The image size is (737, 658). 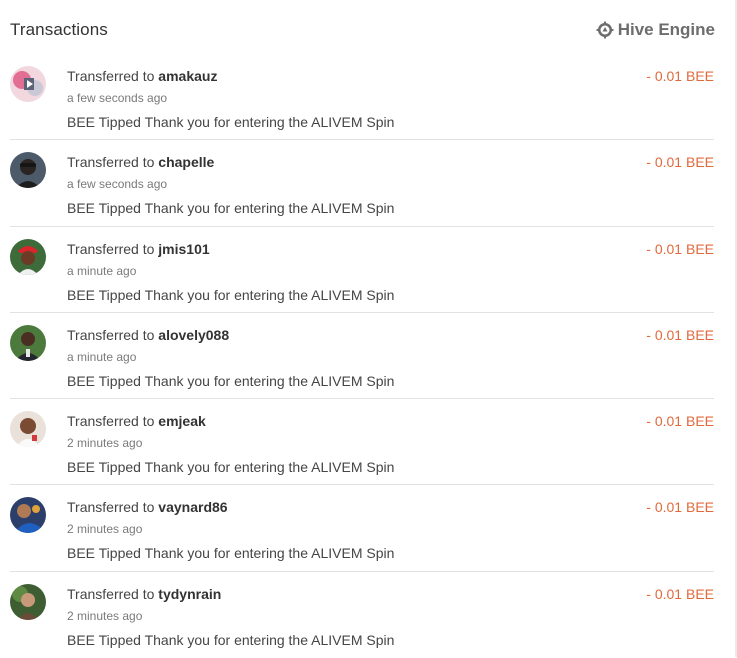 I want to click on transfer-text: Transferred to alovely088, so click(x=148, y=335).